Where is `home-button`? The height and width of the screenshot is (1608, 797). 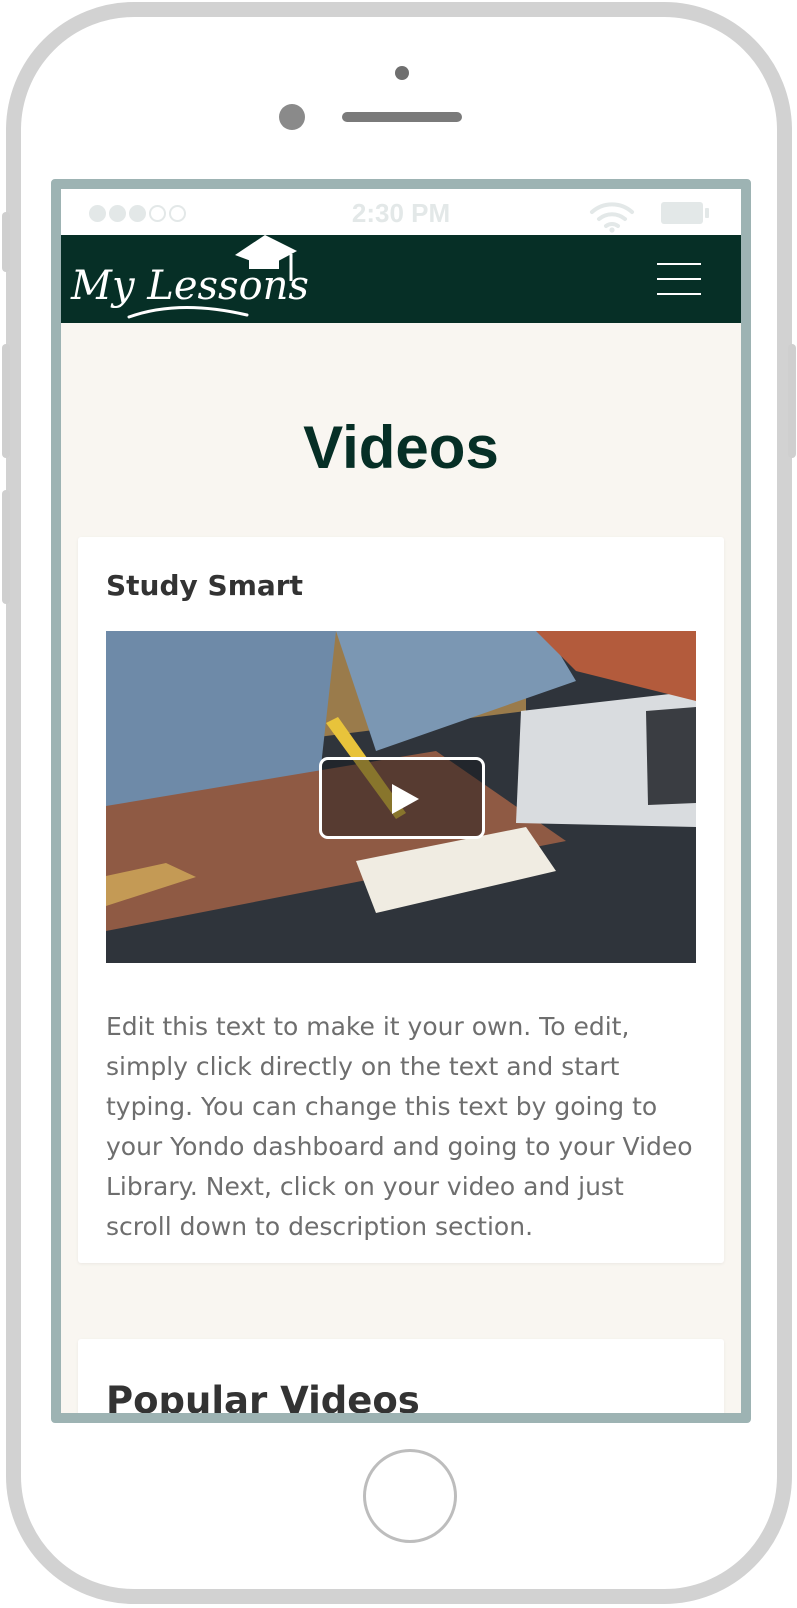
home-button is located at coordinates (410, 1496).